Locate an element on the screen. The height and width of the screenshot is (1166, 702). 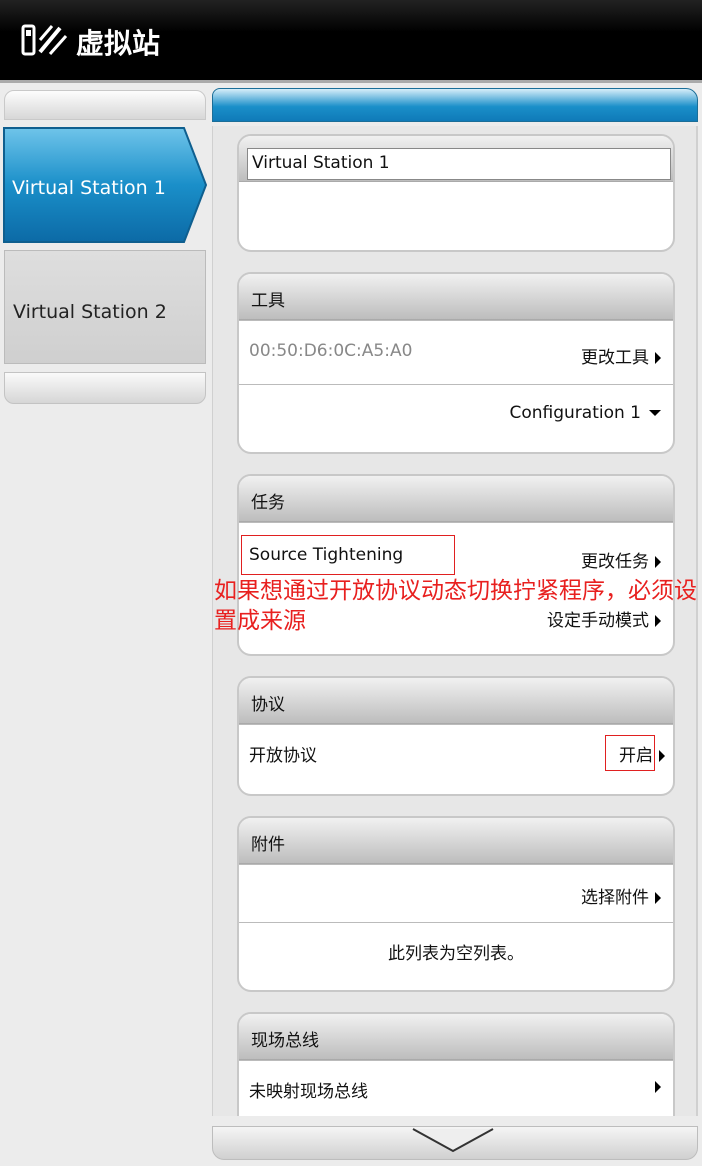
change-task-label: 更改任务 is located at coordinates (615, 562).